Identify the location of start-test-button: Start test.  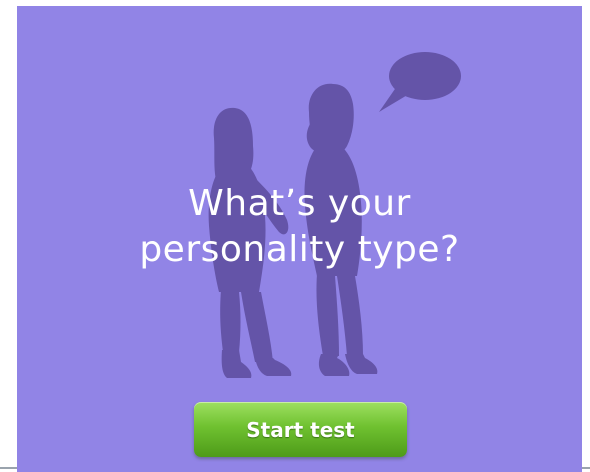
(300, 429).